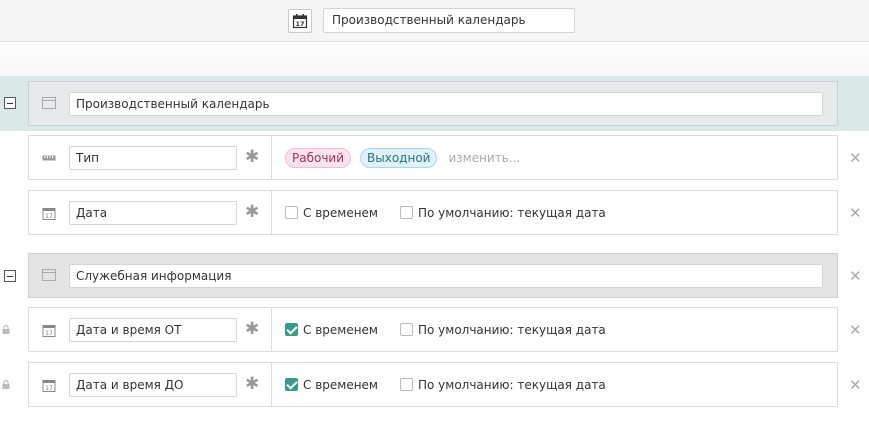 Image resolution: width=869 pixels, height=435 pixels. Describe the element at coordinates (153, 385) in the screenshot. I see `field-name-input: Дата и время ДО` at that location.